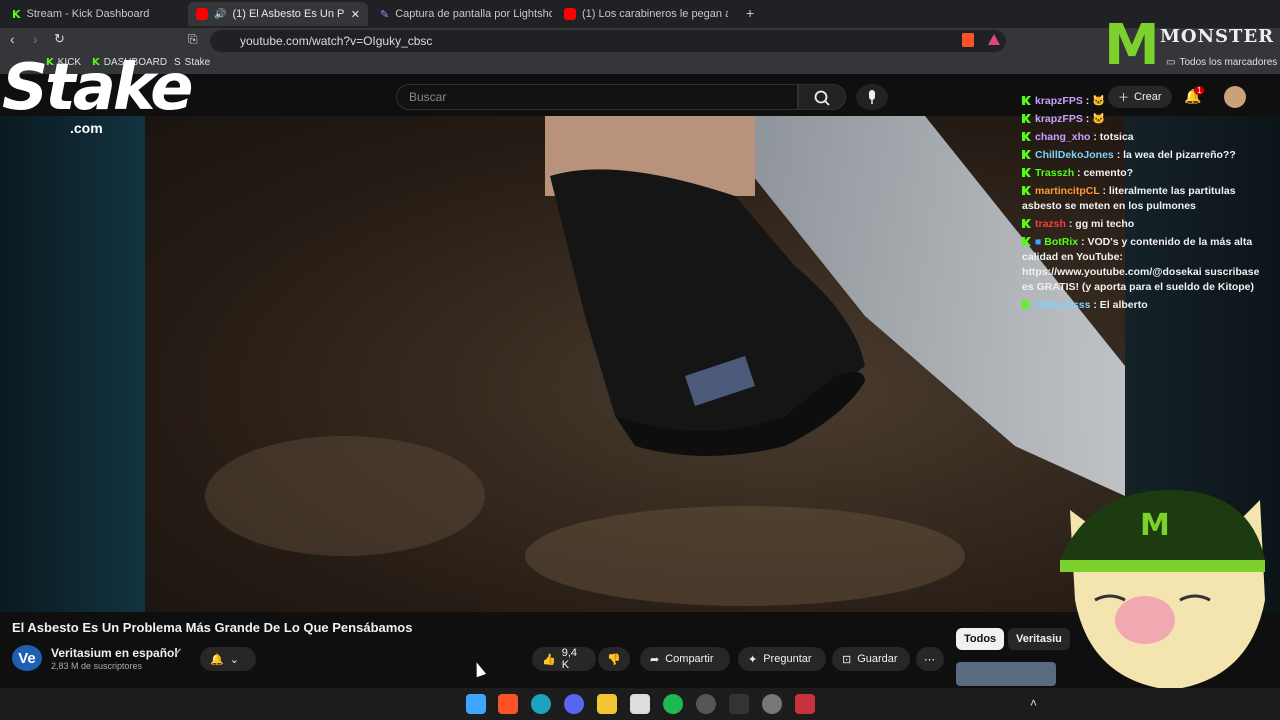 This screenshot has height=720, width=1280. What do you see at coordinates (72, 364) in the screenshot?
I see `player-side-left` at bounding box center [72, 364].